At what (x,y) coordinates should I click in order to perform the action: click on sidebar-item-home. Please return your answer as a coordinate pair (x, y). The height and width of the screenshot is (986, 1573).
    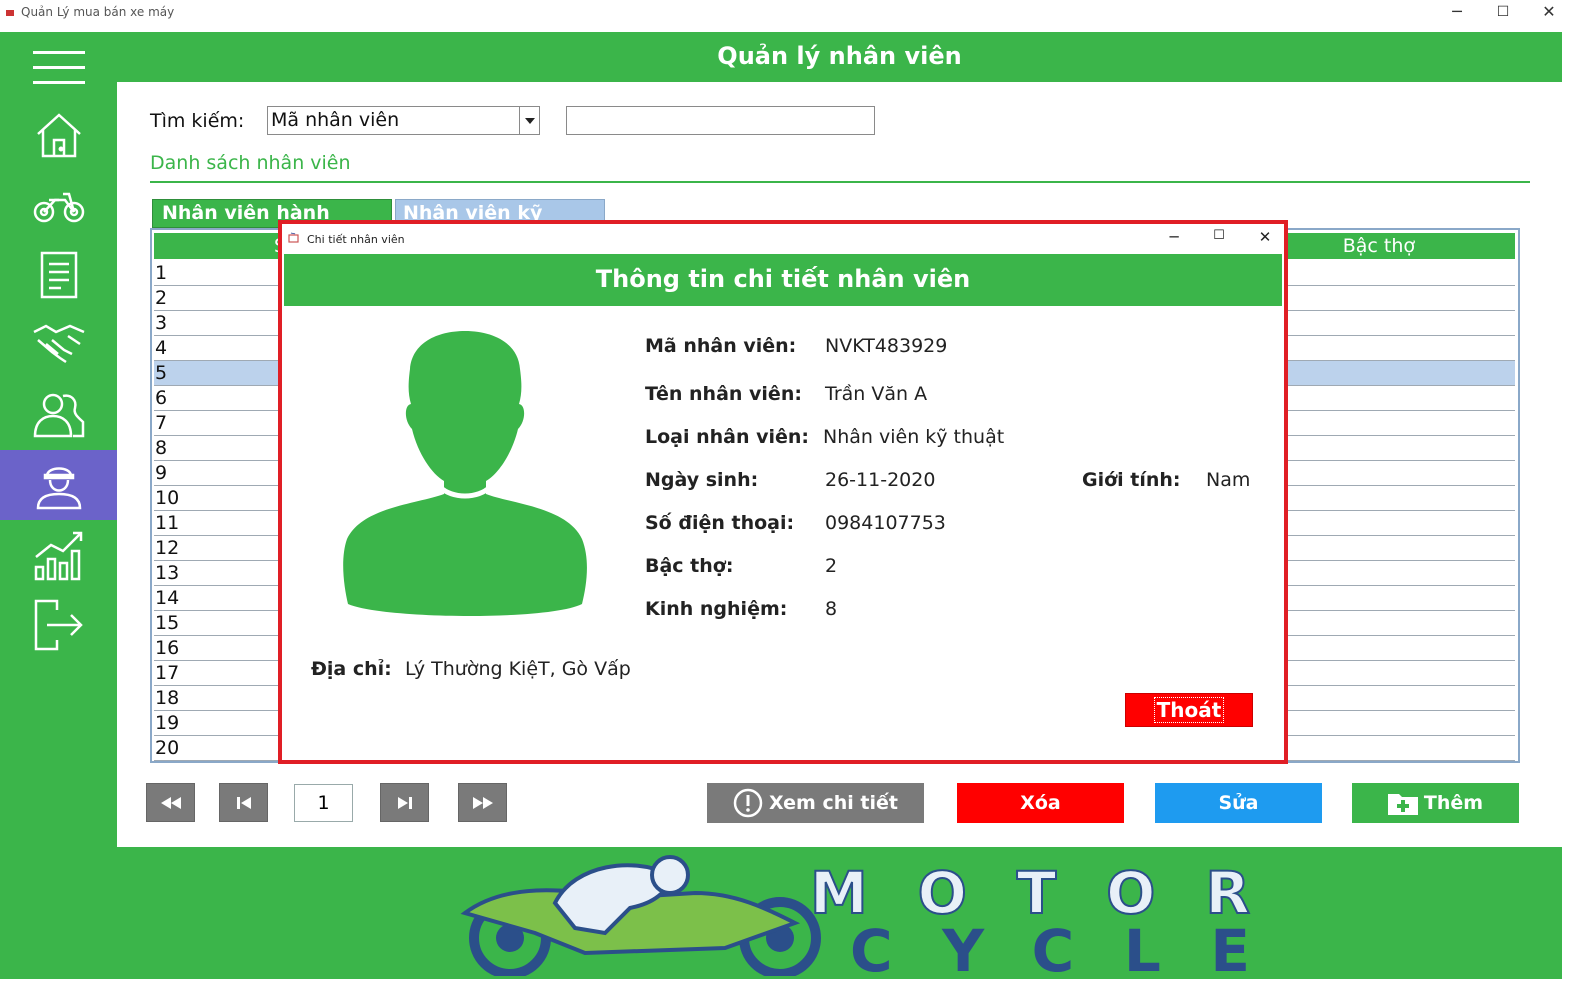
    Looking at the image, I should click on (58, 135).